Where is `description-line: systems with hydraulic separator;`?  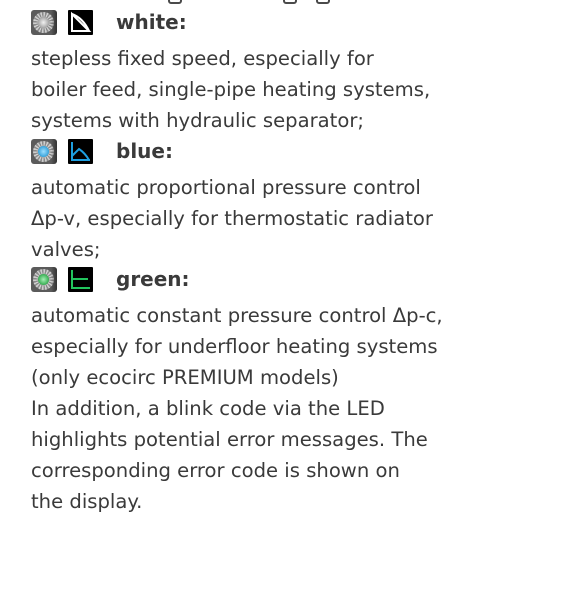
description-line: systems with hydraulic separator; is located at coordinates (197, 120).